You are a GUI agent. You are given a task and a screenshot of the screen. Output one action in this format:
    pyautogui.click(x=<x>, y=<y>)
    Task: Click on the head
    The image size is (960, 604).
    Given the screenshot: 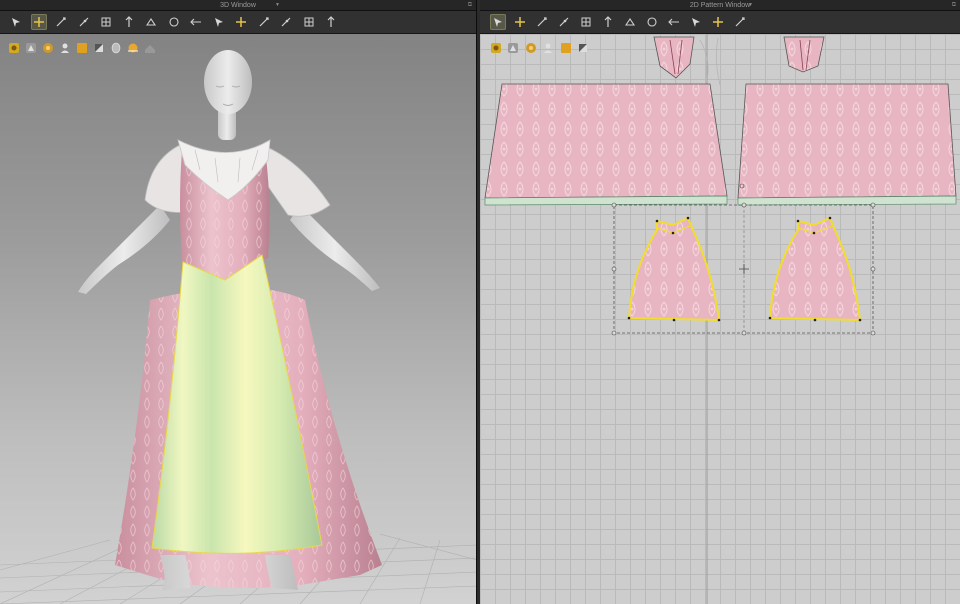 What is the action you would take?
    pyautogui.click(x=228, y=82)
    